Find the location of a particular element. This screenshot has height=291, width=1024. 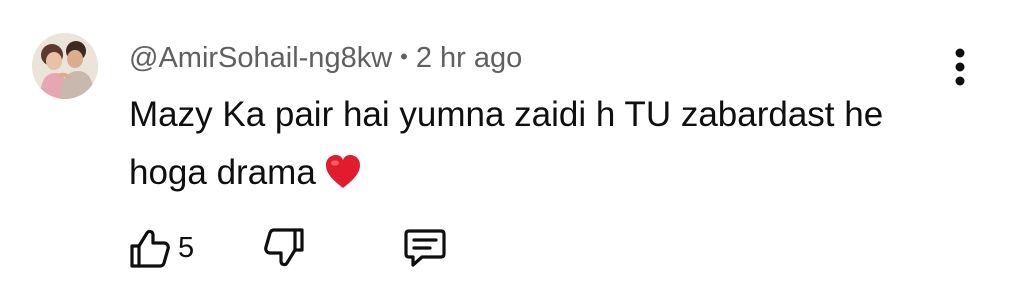

comment-header: @AmirSohail-ng8kw • 2 hr ago is located at coordinates (325, 58).